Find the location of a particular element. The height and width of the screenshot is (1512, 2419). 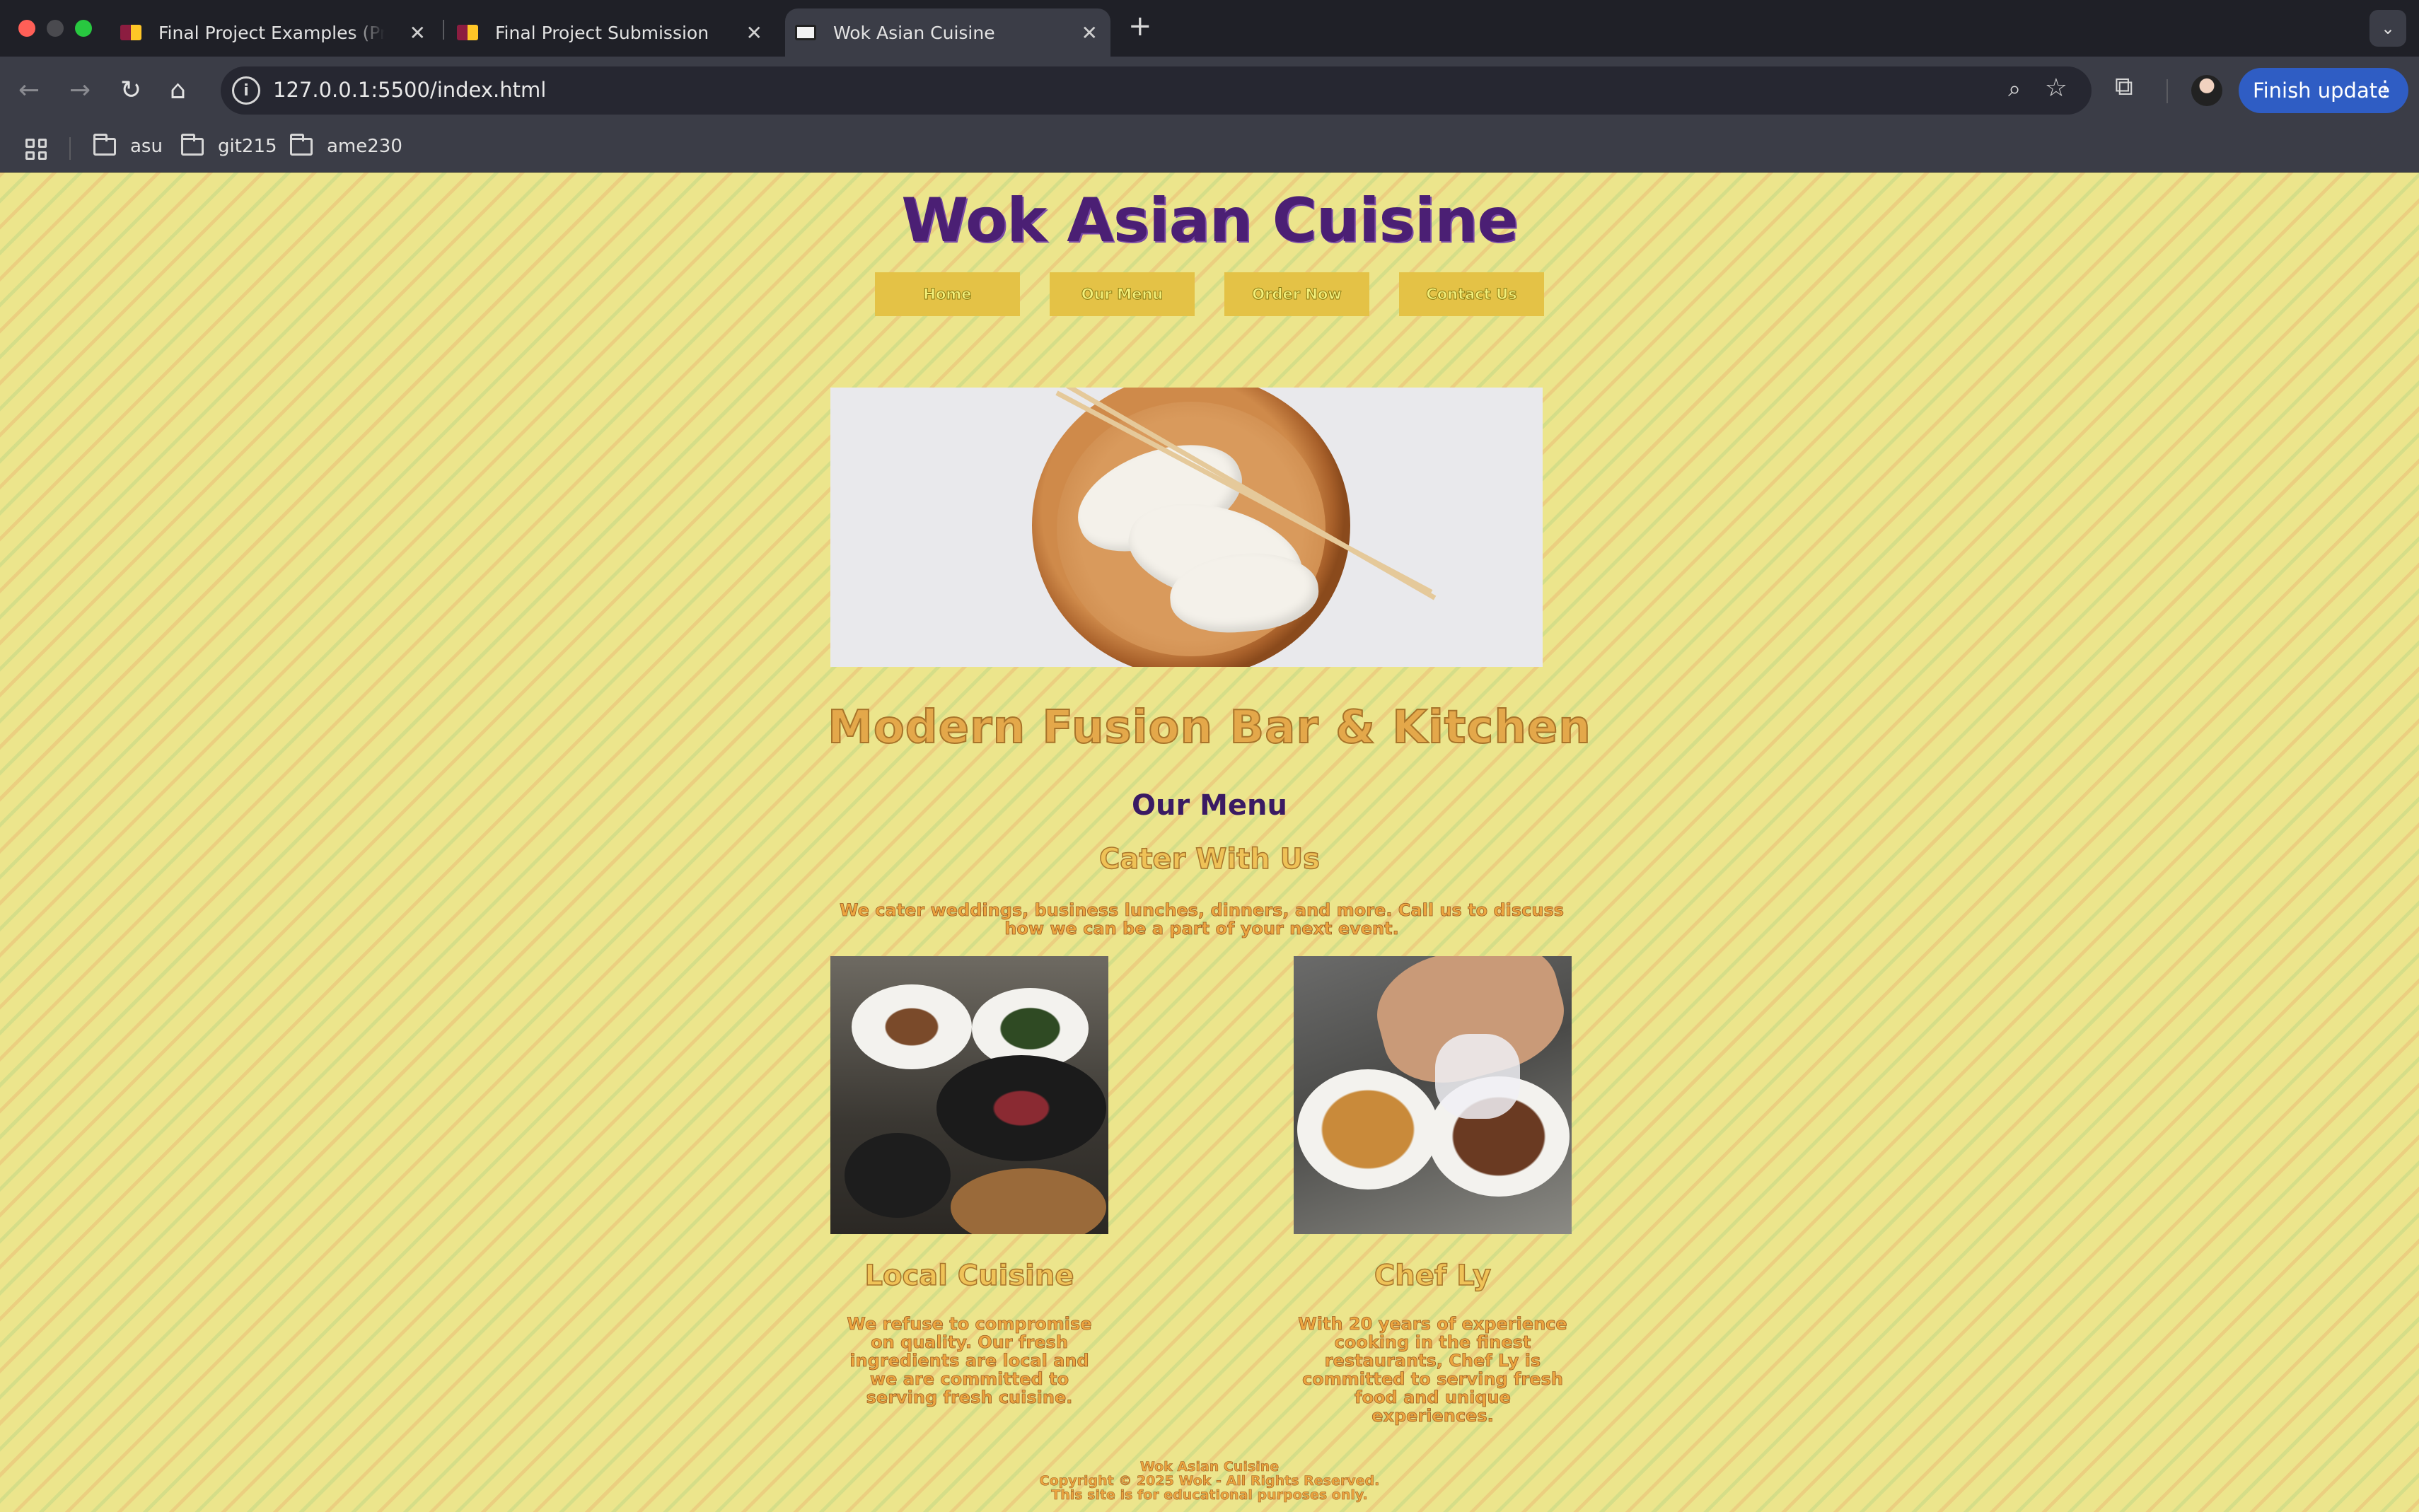

tab-final-project-submission: Final Project Submission ✕ is located at coordinates (616, 32).